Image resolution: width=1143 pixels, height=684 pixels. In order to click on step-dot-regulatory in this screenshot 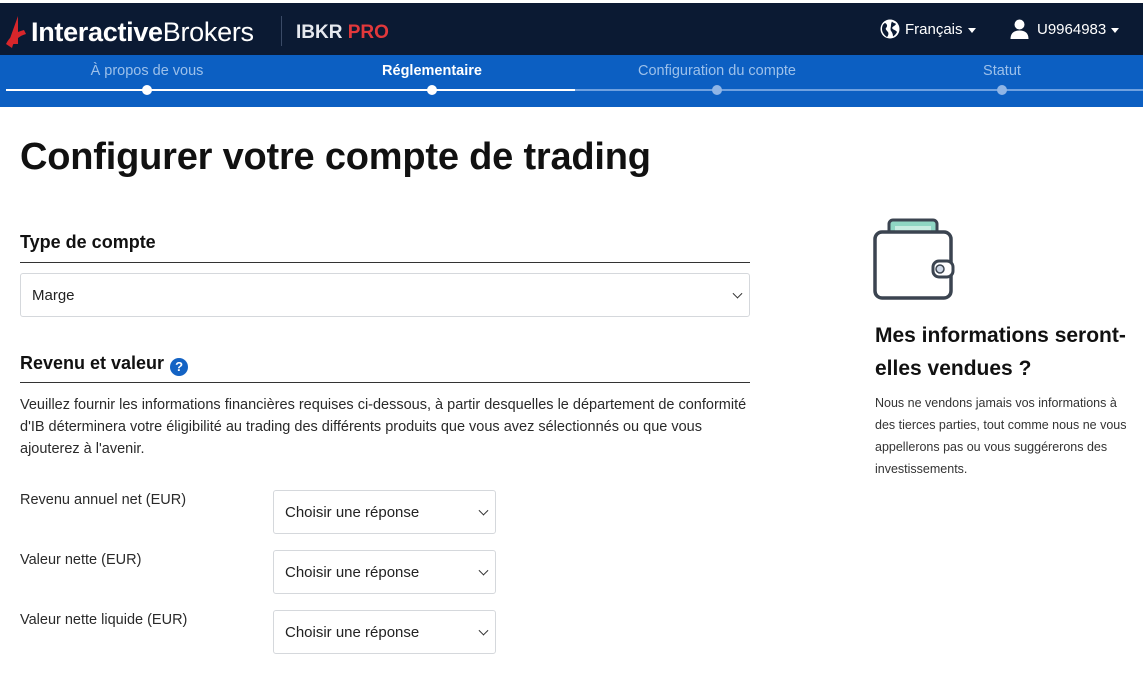, I will do `click(432, 90)`.